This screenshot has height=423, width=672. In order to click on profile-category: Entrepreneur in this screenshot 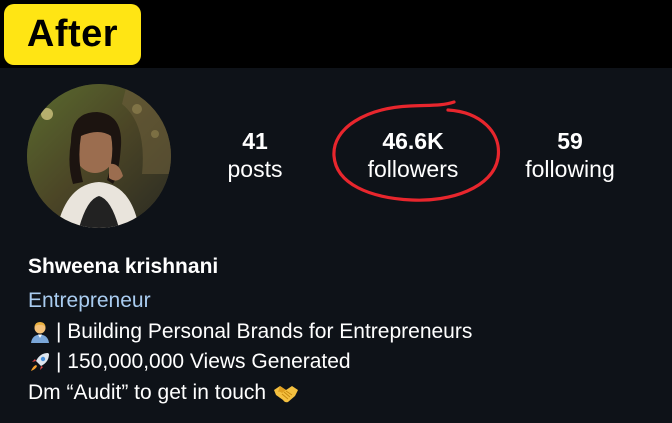, I will do `click(89, 301)`.